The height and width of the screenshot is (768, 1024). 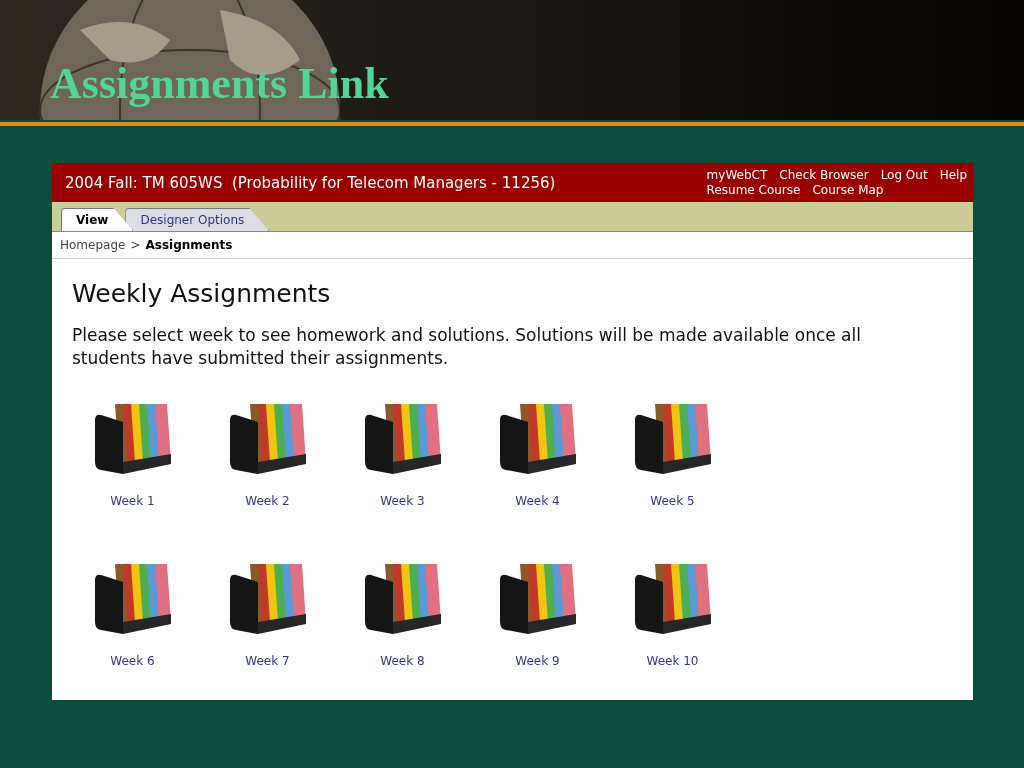 I want to click on tab: Designer Options, so click(x=197, y=219).